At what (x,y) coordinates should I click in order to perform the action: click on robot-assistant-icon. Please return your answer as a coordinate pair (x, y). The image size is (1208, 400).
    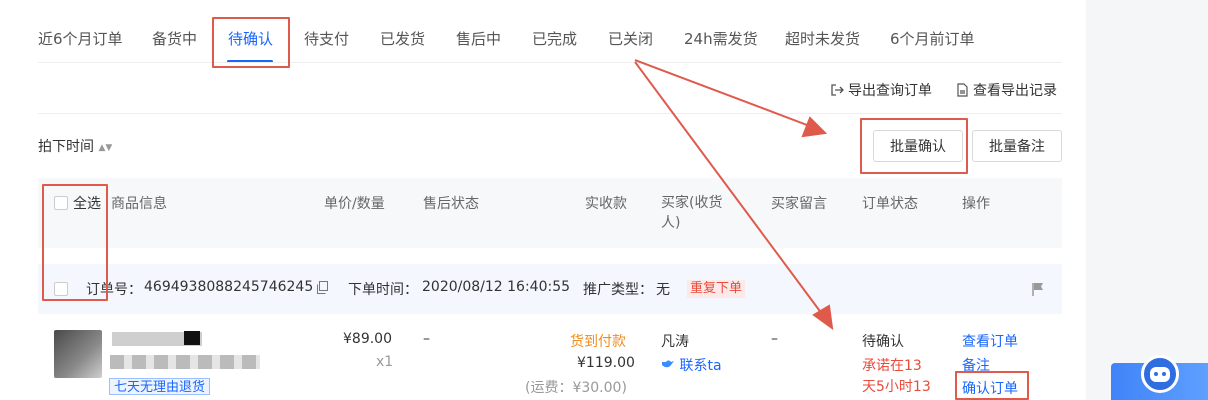
    Looking at the image, I should click on (1160, 374).